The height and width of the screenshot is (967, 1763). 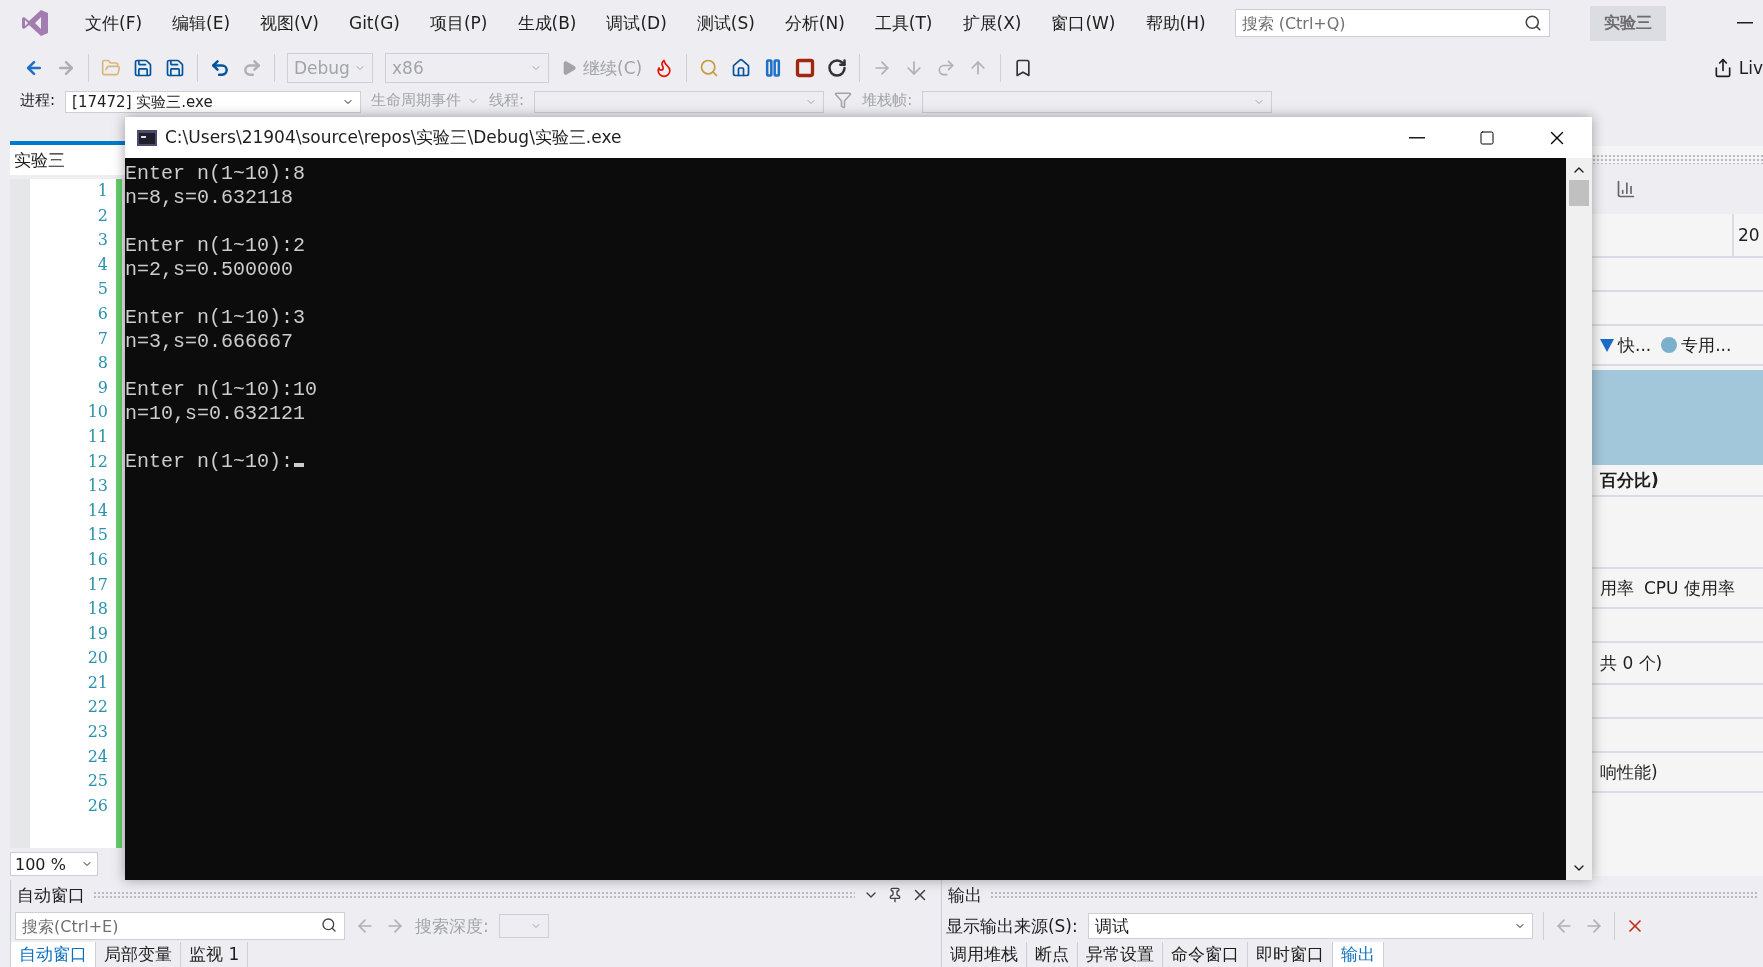 What do you see at coordinates (221, 390) in the screenshot?
I see `console-line: Enter n(1~10):10` at bounding box center [221, 390].